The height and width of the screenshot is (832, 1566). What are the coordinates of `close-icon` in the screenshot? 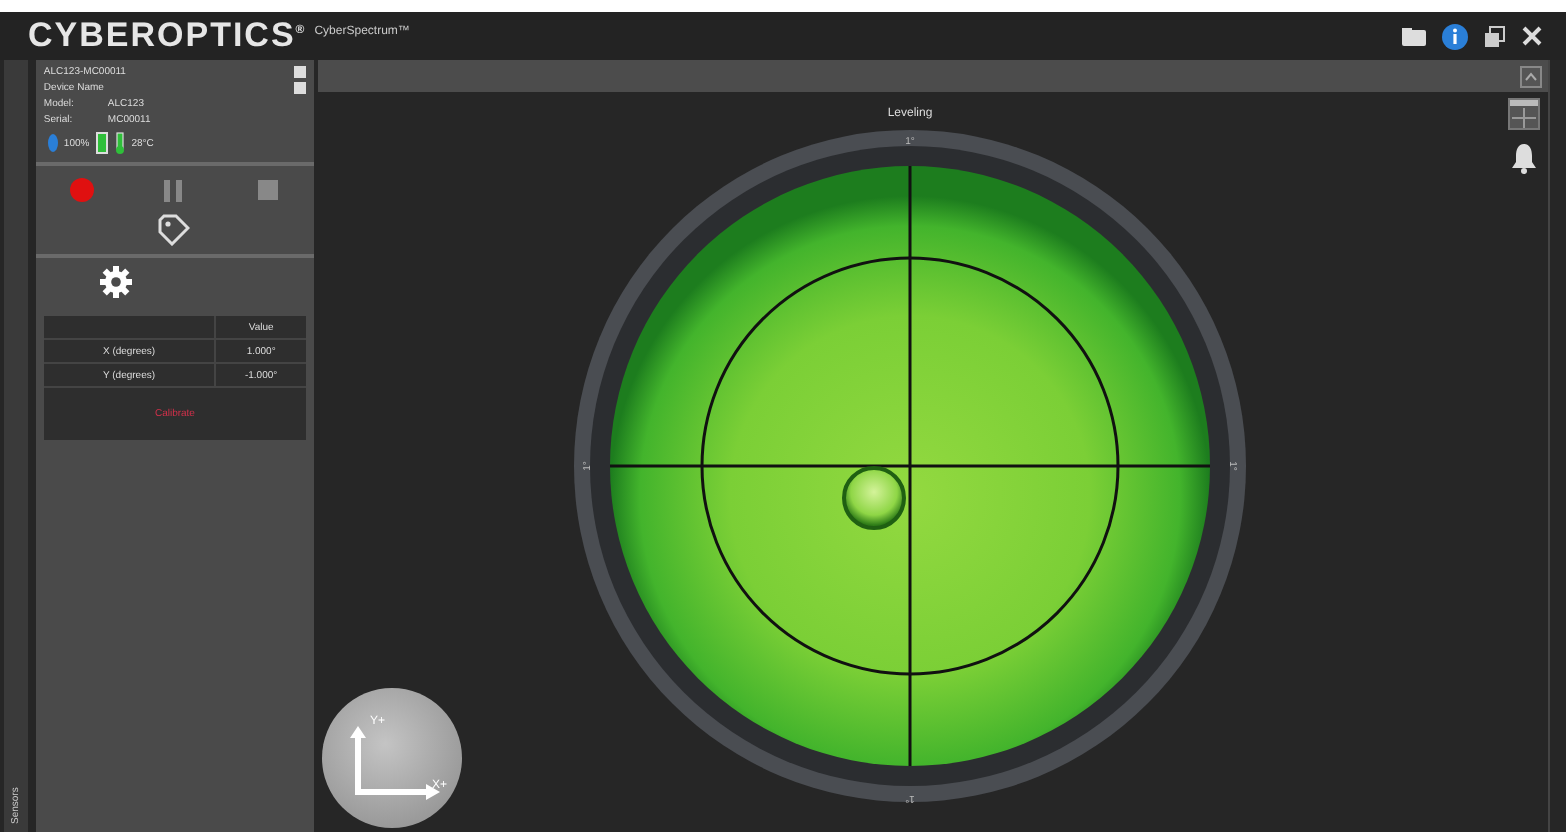 It's located at (1532, 36).